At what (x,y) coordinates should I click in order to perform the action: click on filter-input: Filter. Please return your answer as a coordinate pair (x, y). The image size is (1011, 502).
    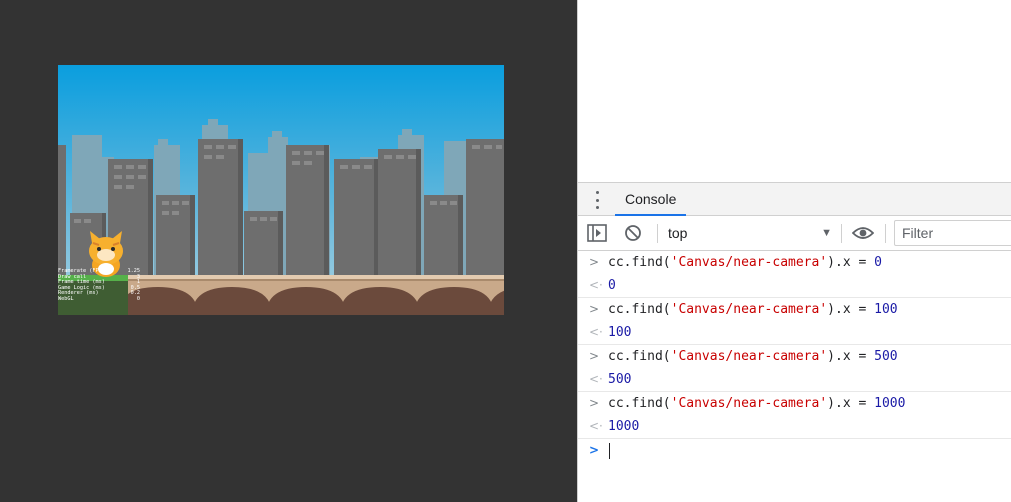
    Looking at the image, I should click on (952, 233).